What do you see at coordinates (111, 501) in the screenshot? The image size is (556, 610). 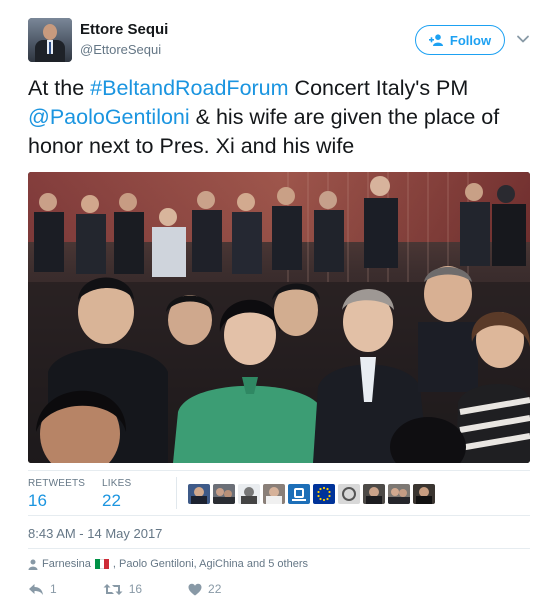 I see `likes-count: 22` at bounding box center [111, 501].